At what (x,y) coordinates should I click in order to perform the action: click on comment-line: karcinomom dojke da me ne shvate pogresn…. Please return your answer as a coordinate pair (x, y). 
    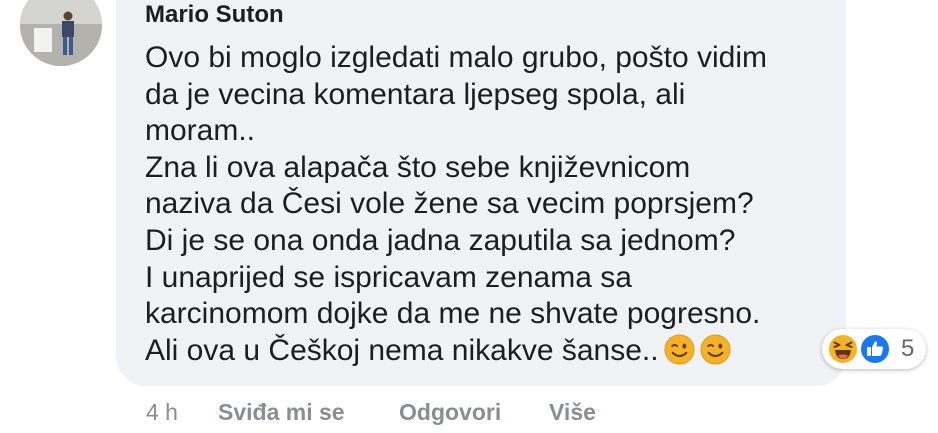
    Looking at the image, I should click on (453, 314).